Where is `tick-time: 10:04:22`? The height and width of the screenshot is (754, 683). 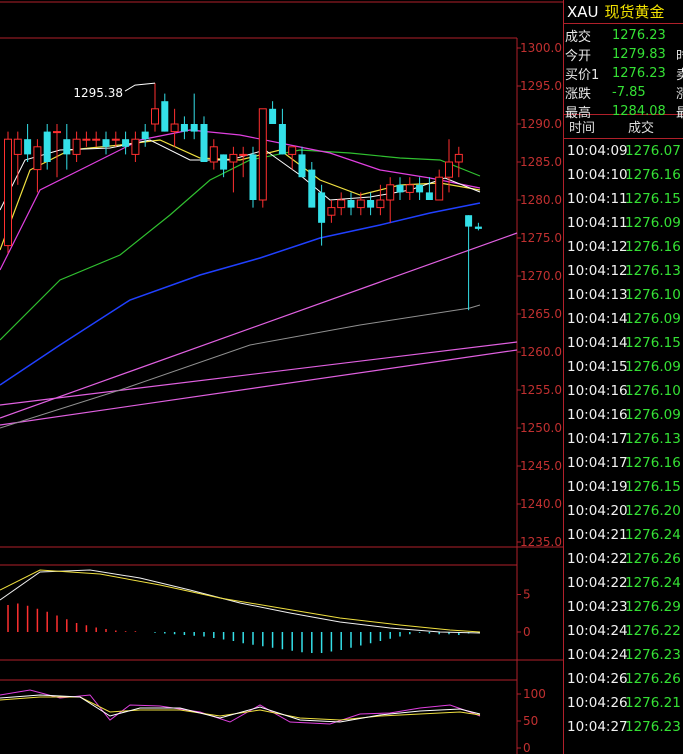
tick-time: 10:04:22 is located at coordinates (597, 559).